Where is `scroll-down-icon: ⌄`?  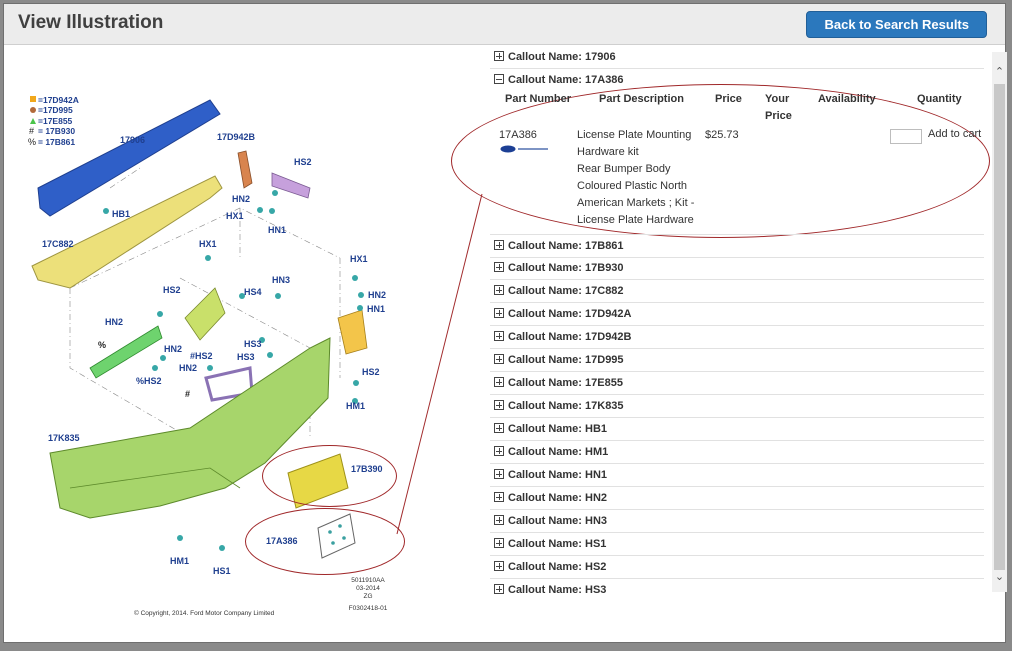 scroll-down-icon: ⌄ is located at coordinates (999, 577).